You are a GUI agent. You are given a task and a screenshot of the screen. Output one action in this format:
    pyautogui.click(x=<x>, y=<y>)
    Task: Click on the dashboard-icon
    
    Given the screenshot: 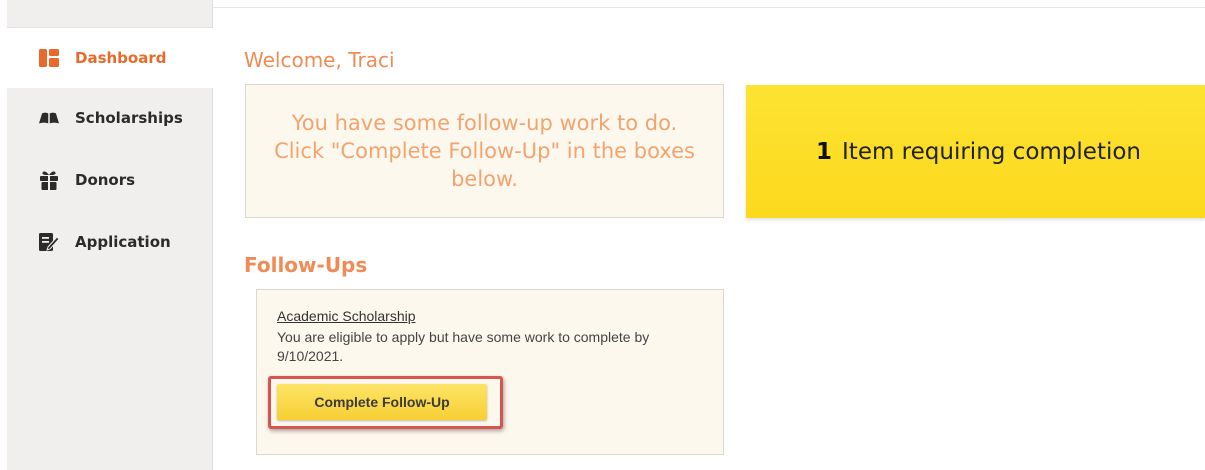 What is the action you would take?
    pyautogui.click(x=49, y=58)
    